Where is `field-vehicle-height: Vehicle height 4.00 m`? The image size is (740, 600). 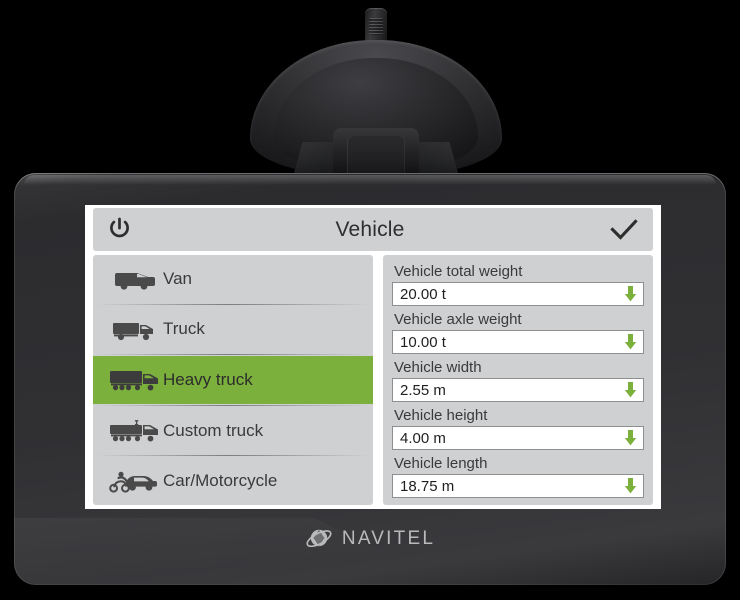
field-vehicle-height: Vehicle height 4.00 m is located at coordinates (518, 428).